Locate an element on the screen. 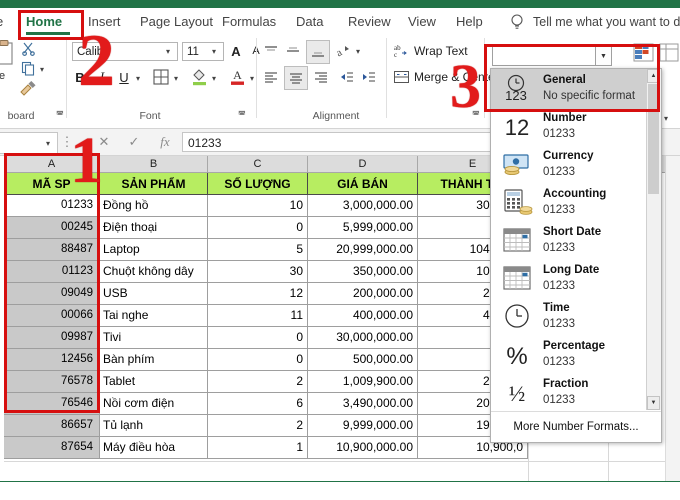  dropdown-item-percentage: % Percentage 01233 is located at coordinates (576, 355).